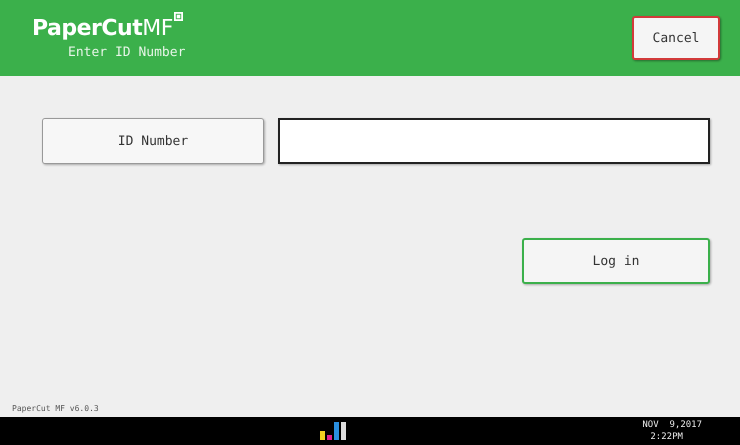 The height and width of the screenshot is (445, 740). What do you see at coordinates (333, 431) in the screenshot?
I see `toner-level-icon` at bounding box center [333, 431].